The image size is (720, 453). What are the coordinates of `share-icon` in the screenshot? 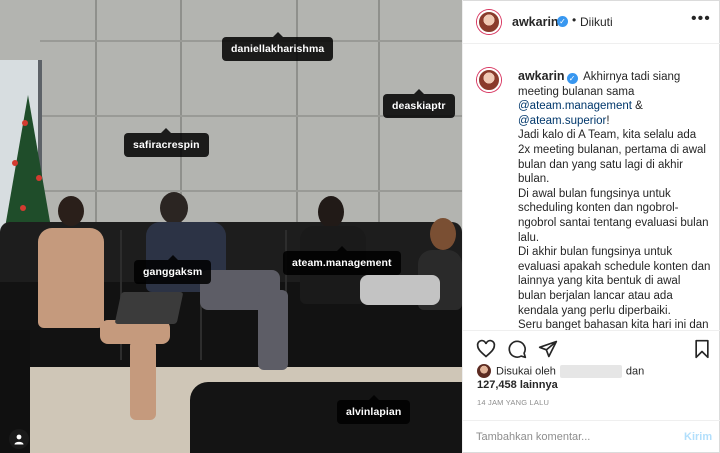 It's located at (548, 349).